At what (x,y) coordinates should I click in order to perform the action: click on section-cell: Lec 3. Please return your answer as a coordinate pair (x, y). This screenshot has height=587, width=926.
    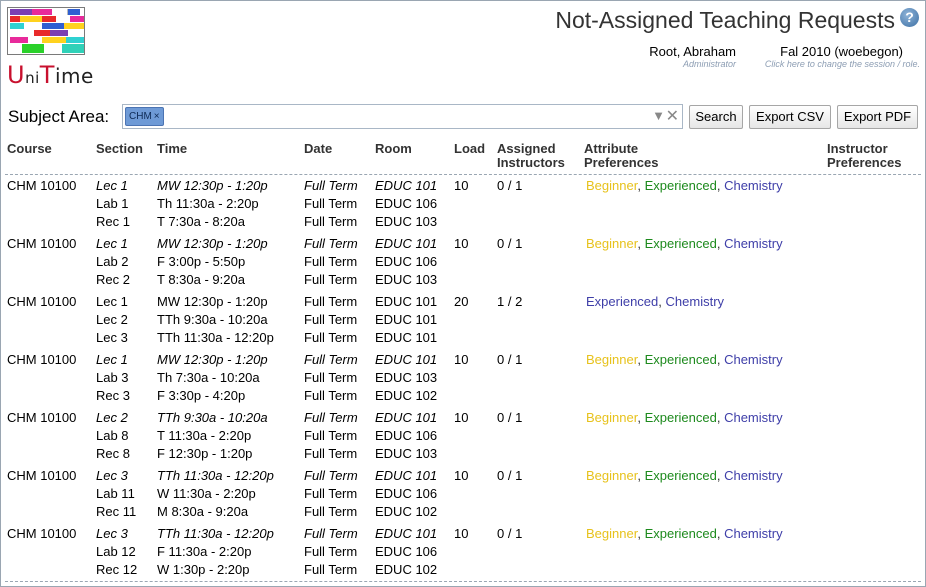
    Looking at the image, I should click on (112, 533).